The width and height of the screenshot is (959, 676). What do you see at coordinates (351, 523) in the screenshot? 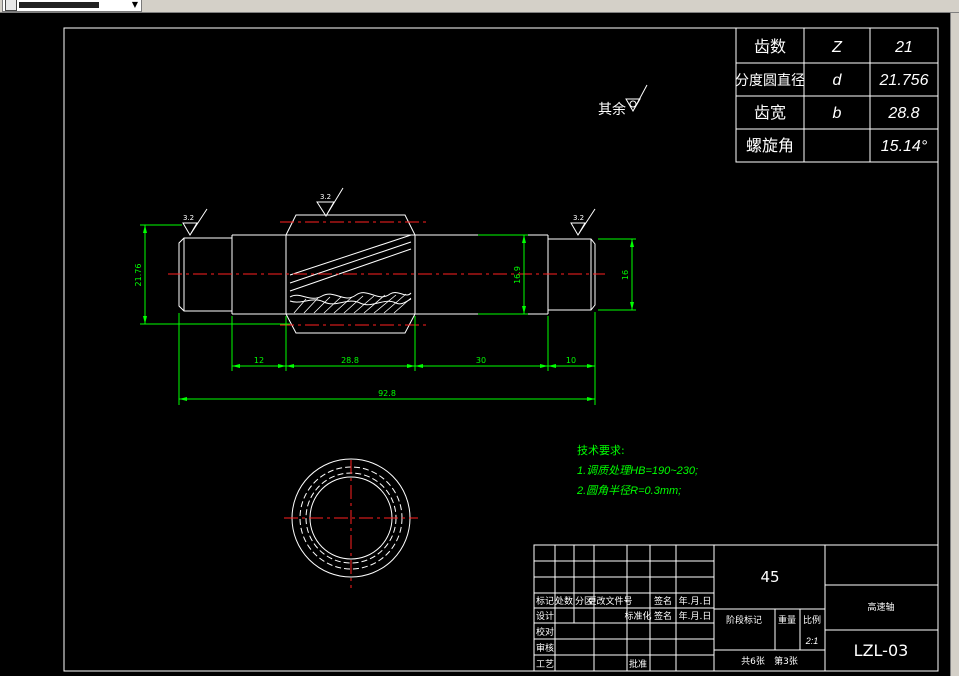
I see `end-view` at bounding box center [351, 523].